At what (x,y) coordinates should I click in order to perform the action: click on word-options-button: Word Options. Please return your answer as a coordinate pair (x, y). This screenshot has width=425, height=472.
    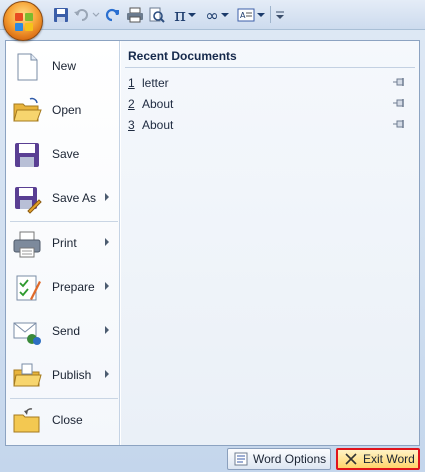
    Looking at the image, I should click on (279, 459).